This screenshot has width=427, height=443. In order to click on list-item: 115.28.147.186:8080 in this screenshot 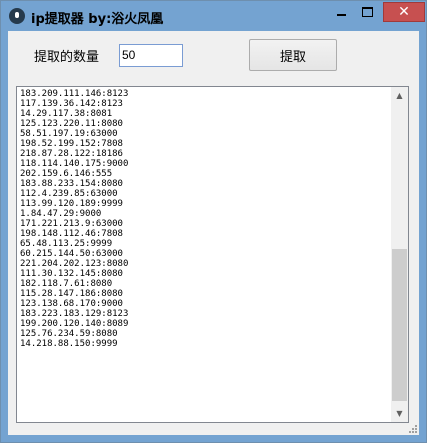, I will do `click(71, 294)`.